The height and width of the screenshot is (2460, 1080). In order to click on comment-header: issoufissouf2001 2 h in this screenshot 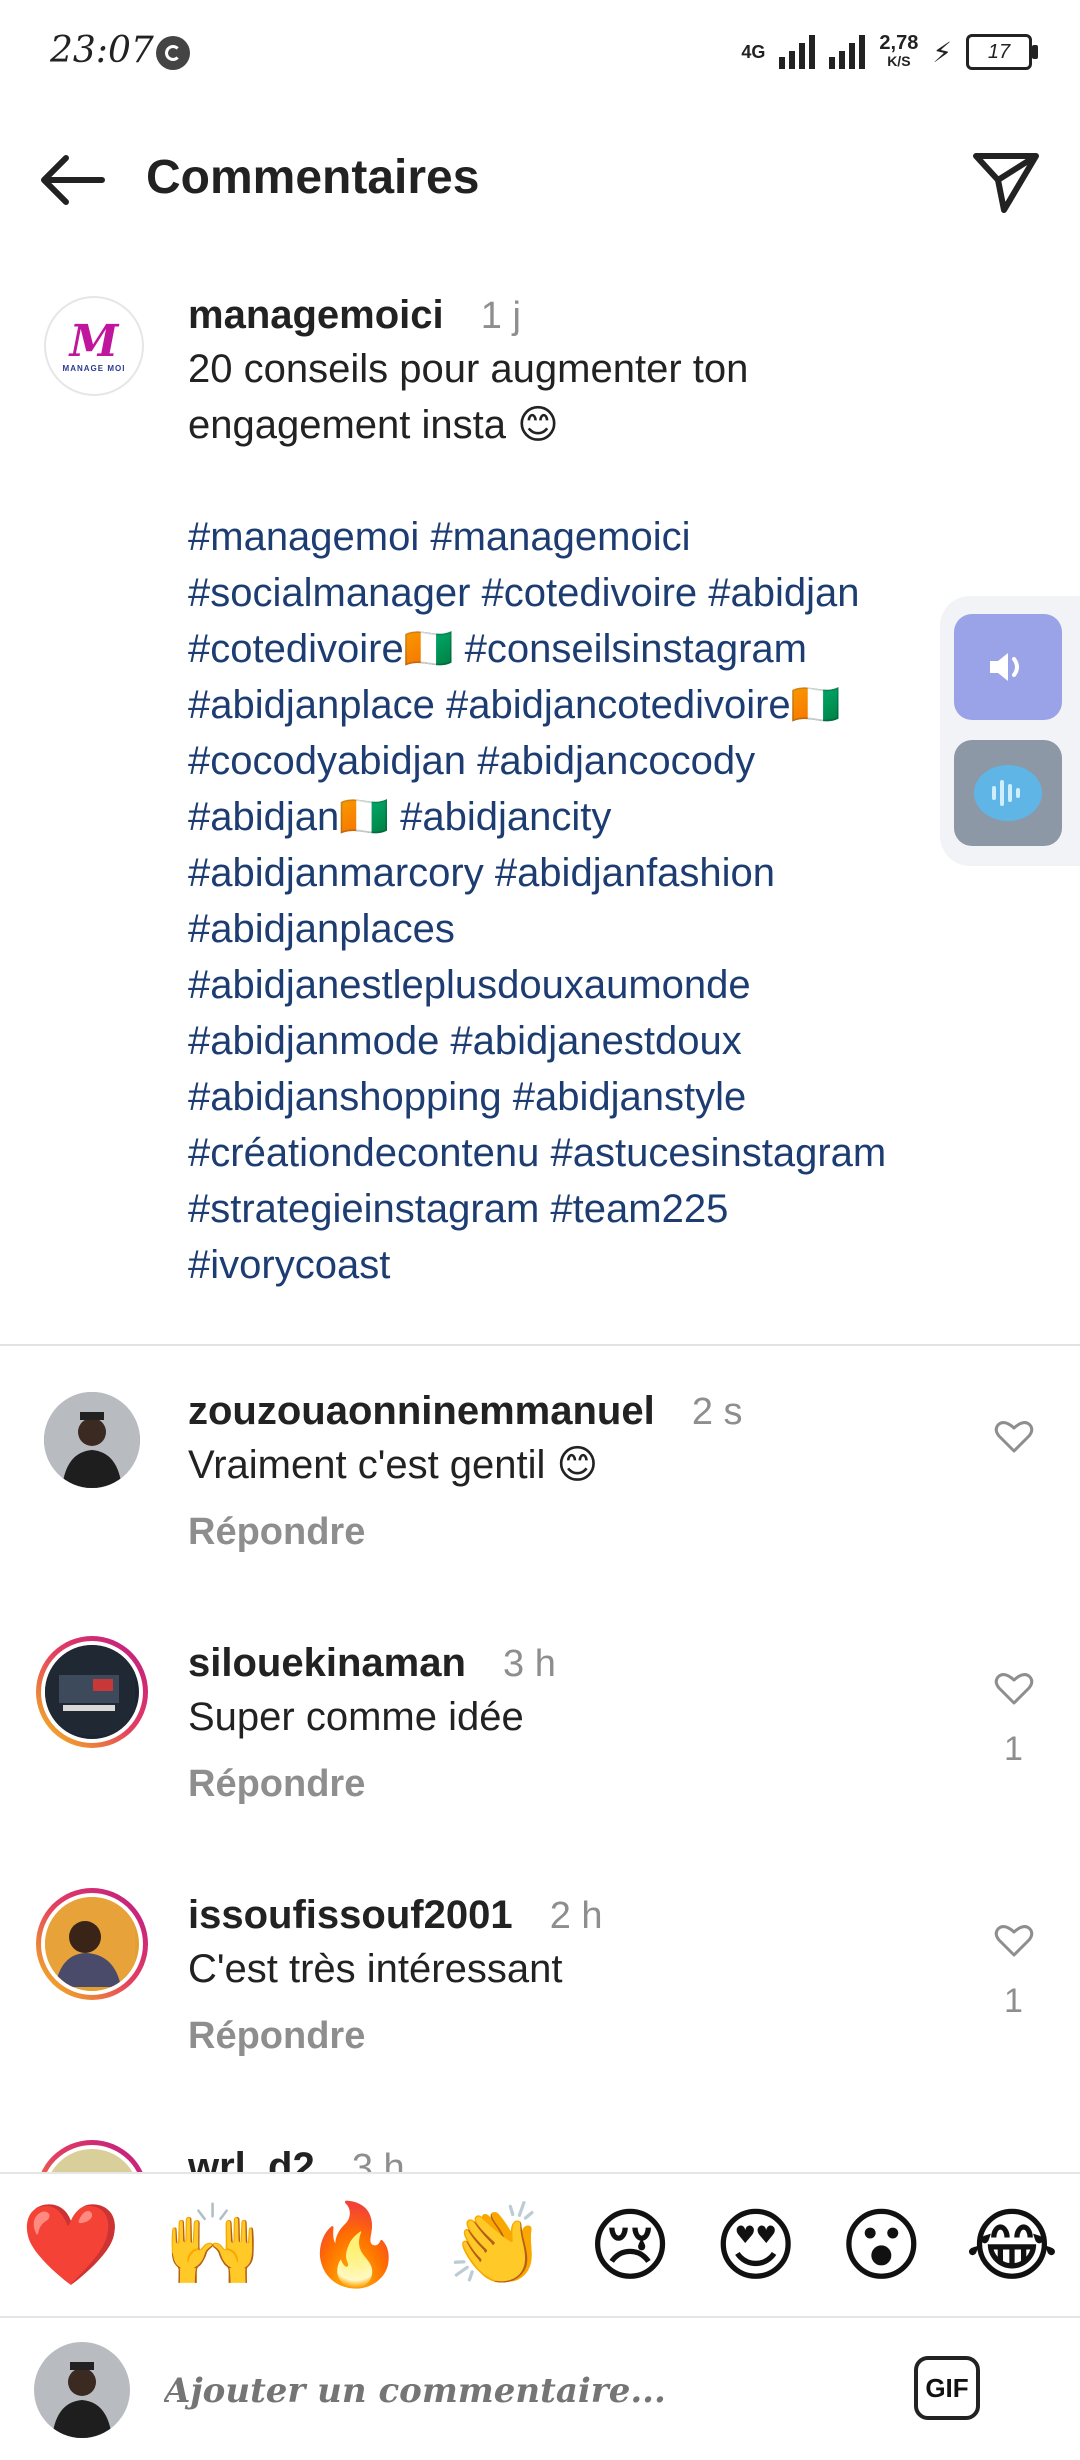, I will do `click(568, 1915)`.